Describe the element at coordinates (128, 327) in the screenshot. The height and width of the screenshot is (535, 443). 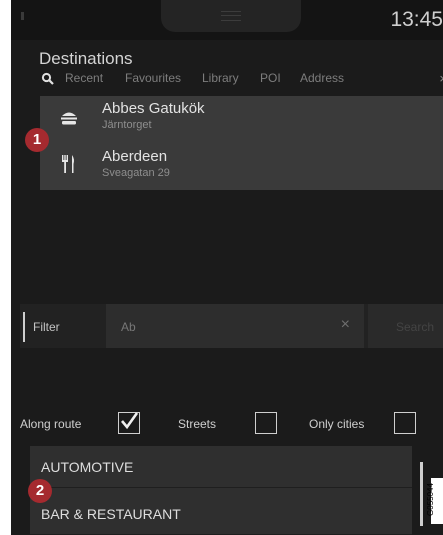
I see `filter-input-value: Ab` at that location.